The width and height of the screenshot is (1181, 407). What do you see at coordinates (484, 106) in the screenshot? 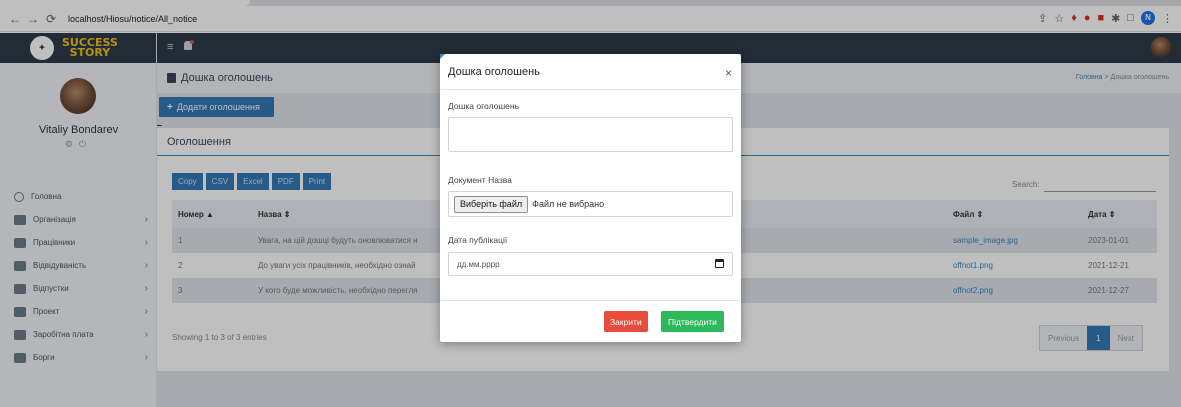
I see `notice-text-label: Дошка оголошень` at bounding box center [484, 106].